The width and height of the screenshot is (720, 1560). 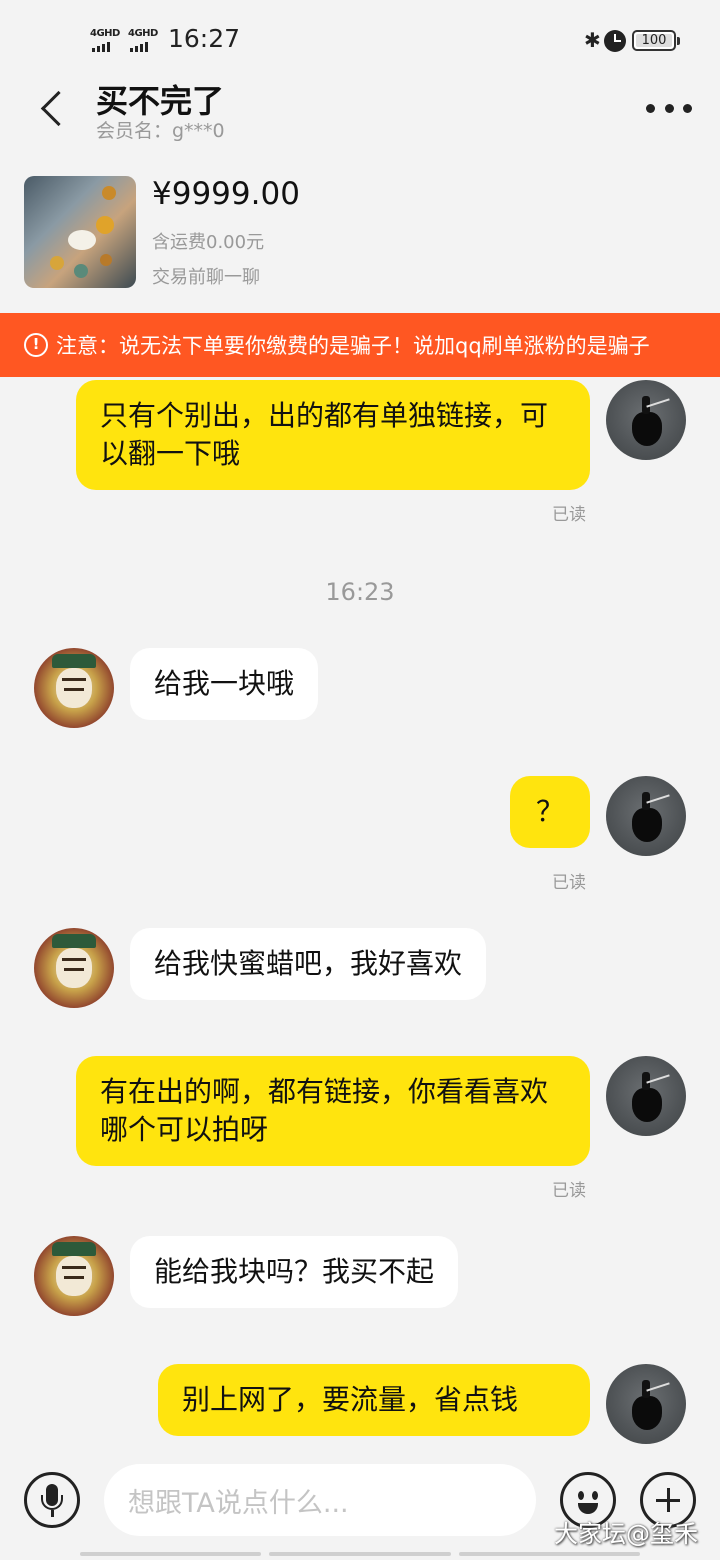 What do you see at coordinates (592, 40) in the screenshot?
I see `bluetooth-icon: ✱` at bounding box center [592, 40].